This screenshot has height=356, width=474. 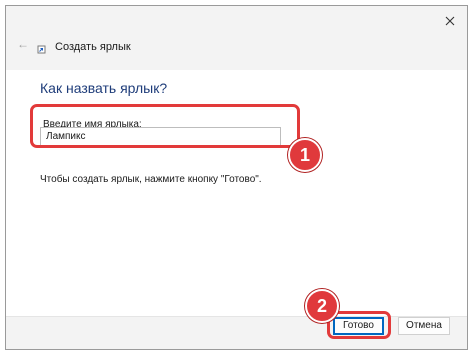 What do you see at coordinates (104, 88) in the screenshot?
I see `page-heading: Как назвать ярлык?` at bounding box center [104, 88].